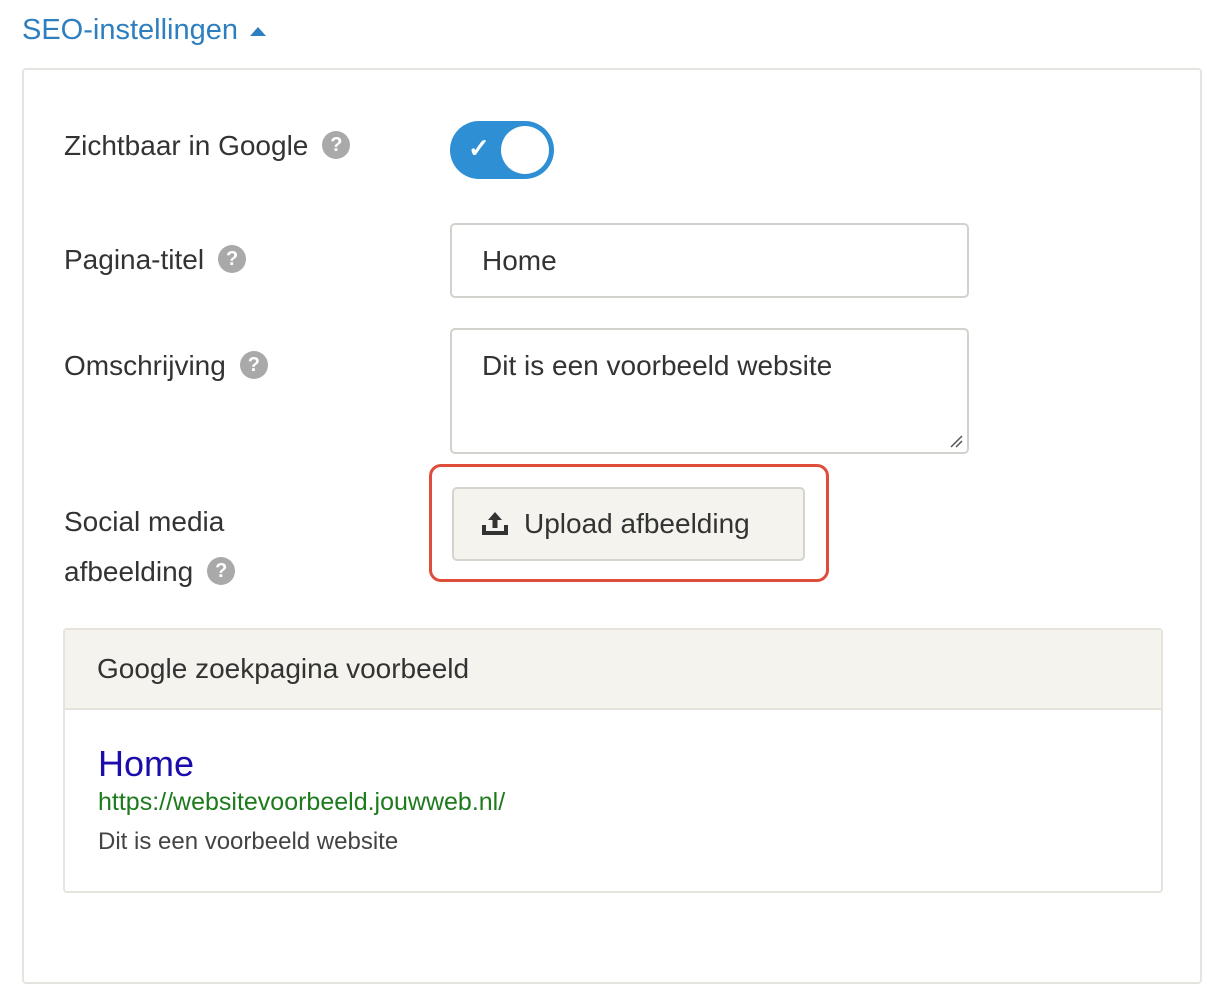 This screenshot has height=1006, width=1224. What do you see at coordinates (613, 670) in the screenshot?
I see `google-preview-header: Google zoekpagina voorbeeld` at bounding box center [613, 670].